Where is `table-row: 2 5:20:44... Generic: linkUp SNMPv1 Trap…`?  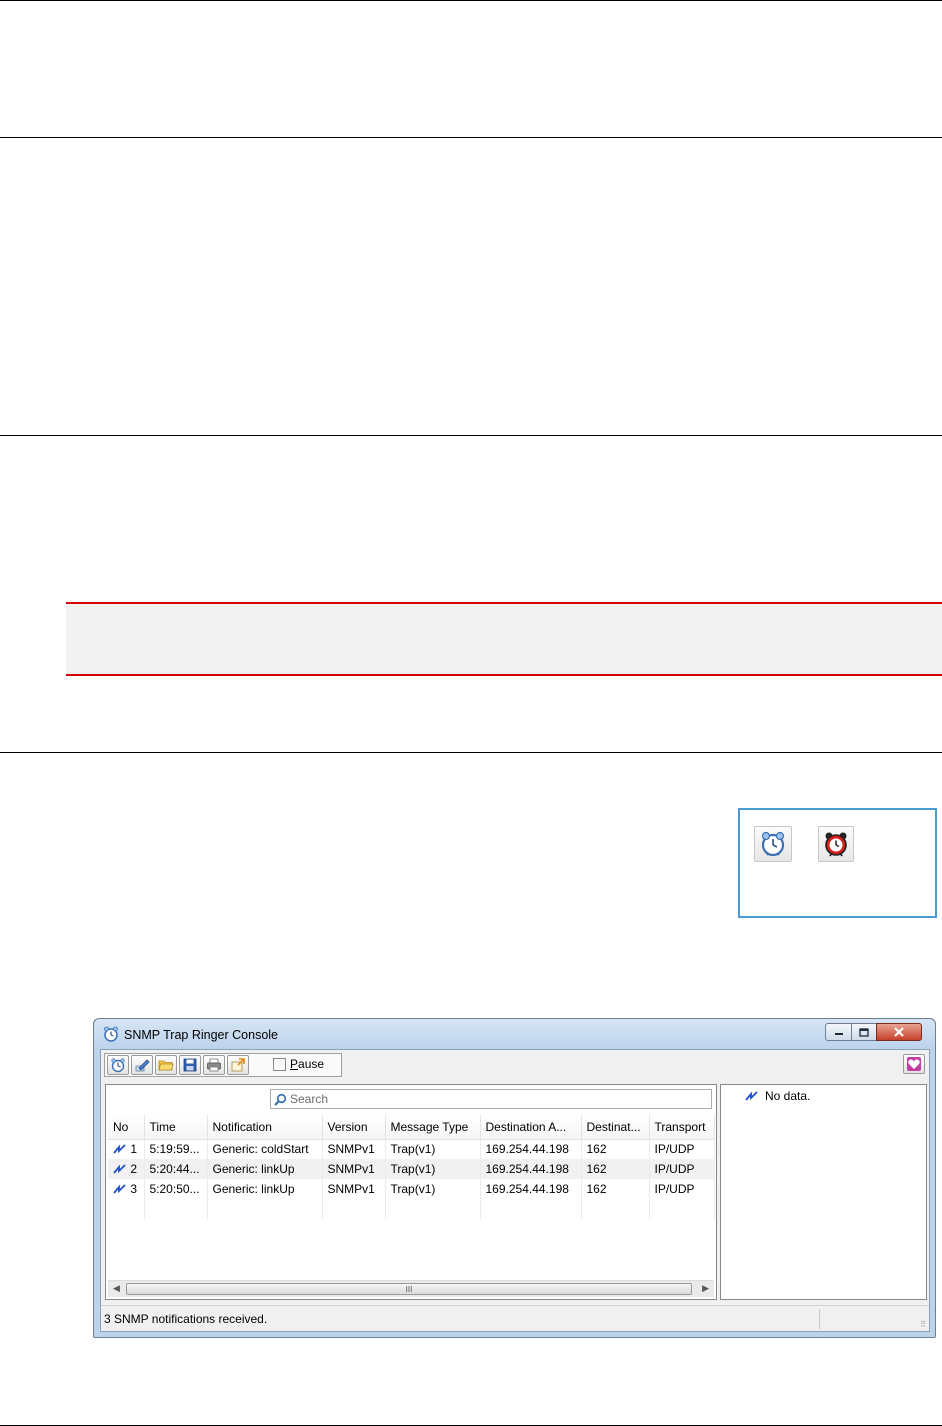
table-row: 2 5:20:44... Generic: linkUp SNMPv1 Trap… is located at coordinates (411, 1169).